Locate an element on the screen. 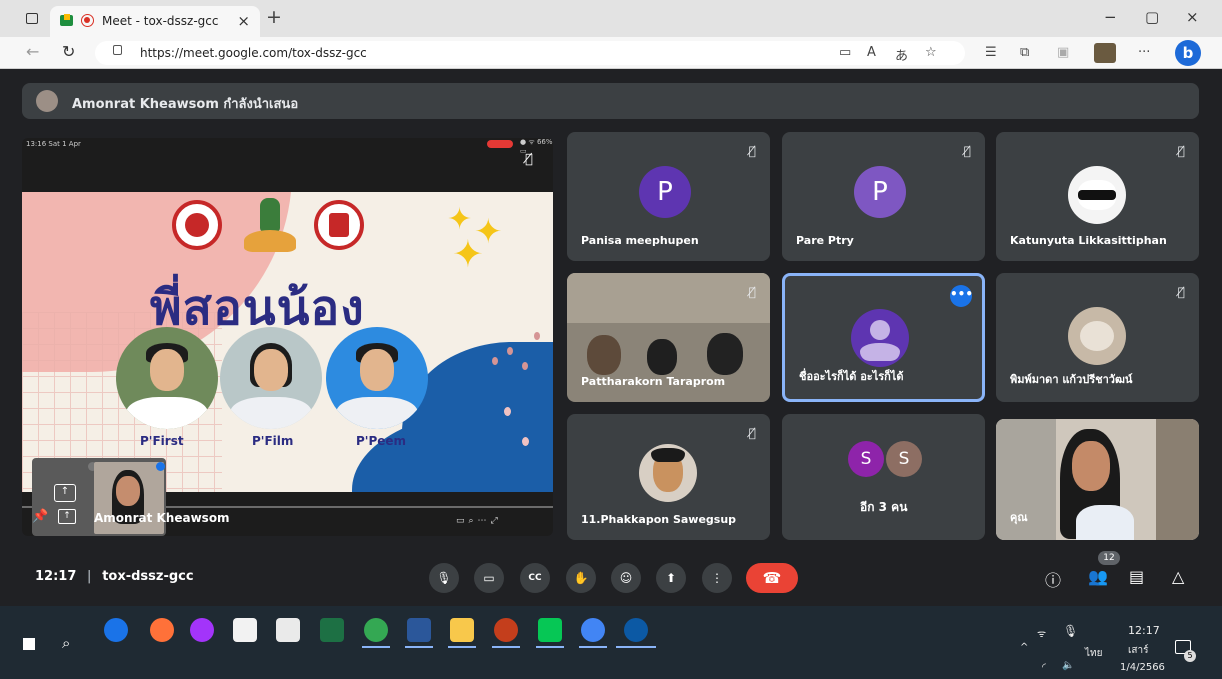 The width and height of the screenshot is (1222, 679). meet-favicon-icon is located at coordinates (66, 20).